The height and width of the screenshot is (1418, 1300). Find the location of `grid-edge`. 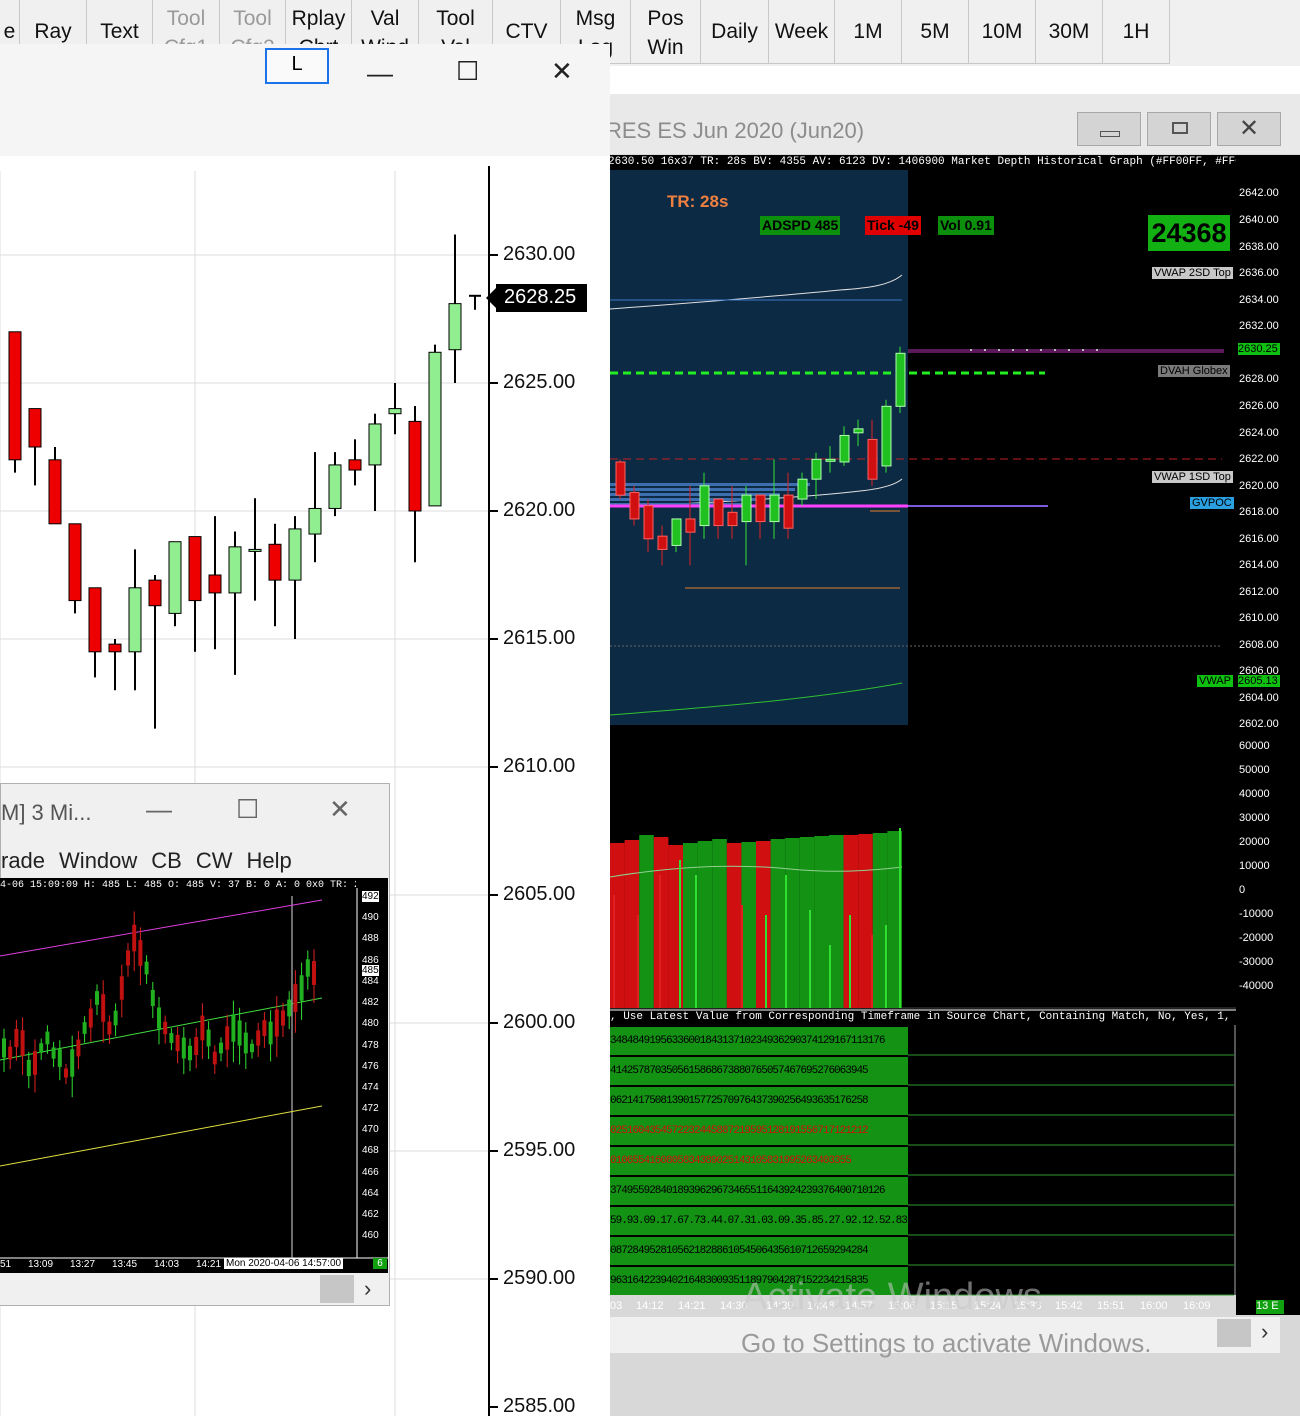

grid-edge is located at coordinates (1235, 1160).